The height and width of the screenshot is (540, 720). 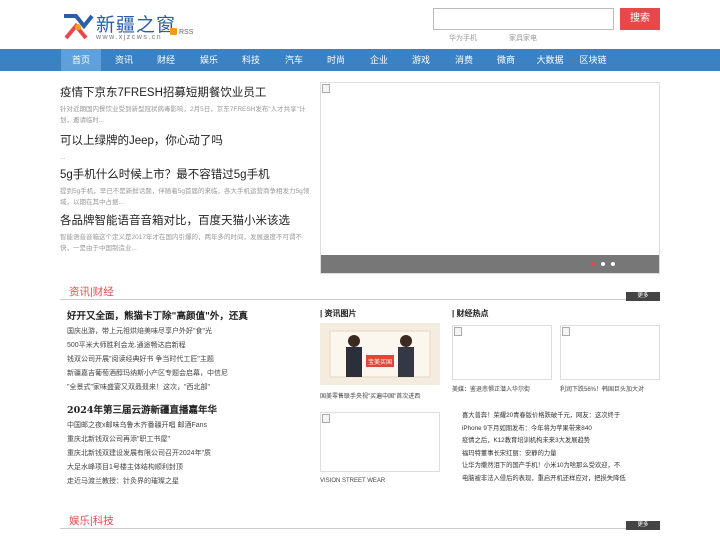 What do you see at coordinates (360, 24) in the screenshot?
I see `site-header: 新疆之窗 www.xjzcws.cn RSS 搜索 华为手机 家具家电` at bounding box center [360, 24].